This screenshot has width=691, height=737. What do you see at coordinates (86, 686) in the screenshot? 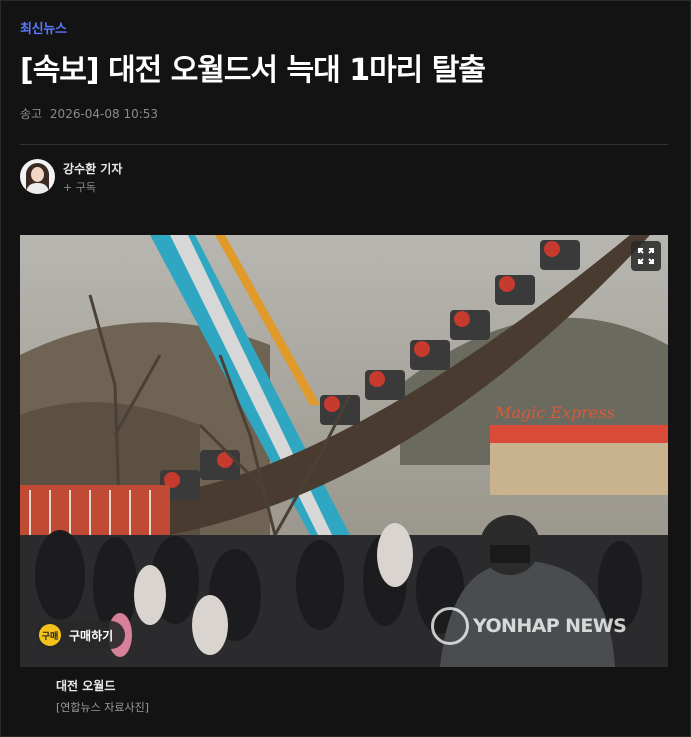
I see `photo-caption: 대전 오월드` at bounding box center [86, 686].